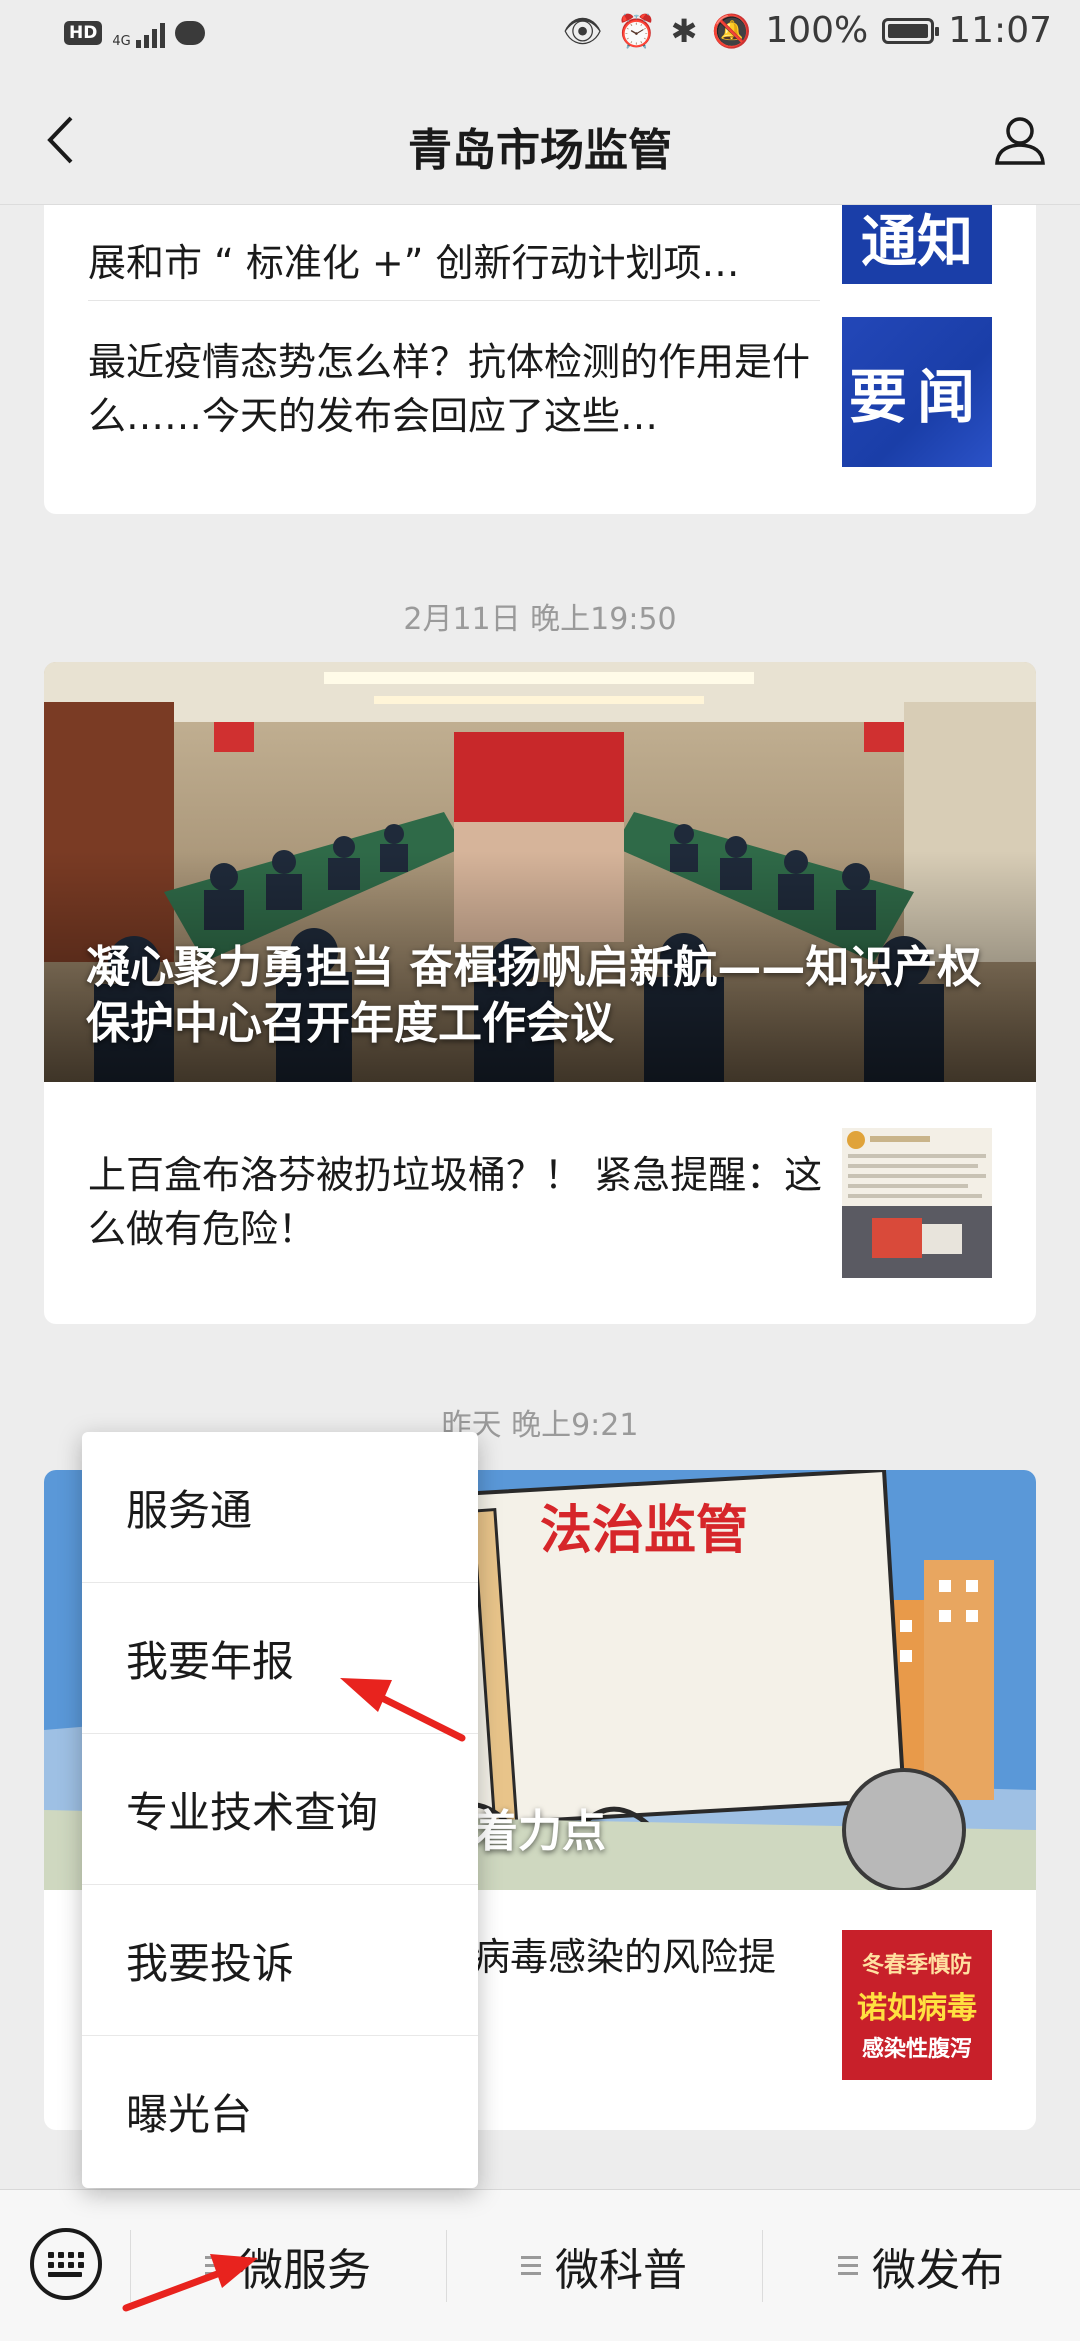 Image resolution: width=1080 pixels, height=2341 pixels. I want to click on battery-icon, so click(911, 30).